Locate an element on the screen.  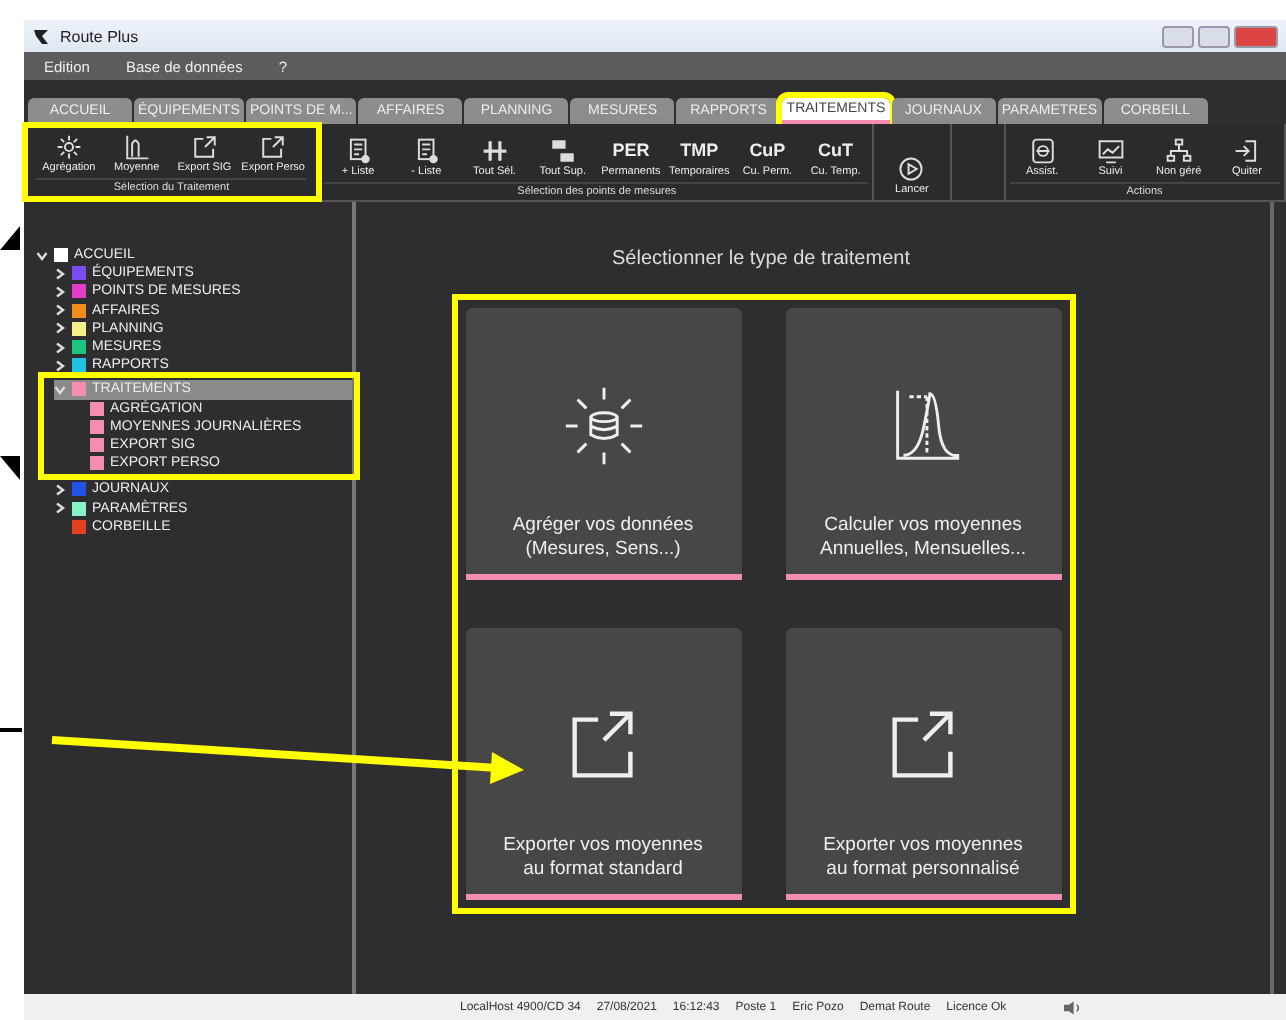
chevron-down-icon is located at coordinates (42, 255).